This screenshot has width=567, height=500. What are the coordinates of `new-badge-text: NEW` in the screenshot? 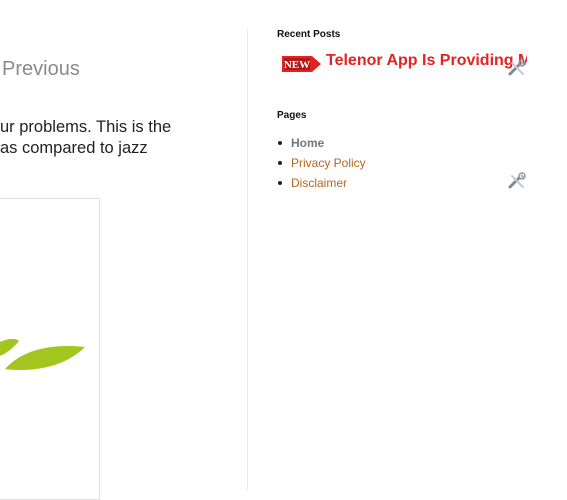 It's located at (297, 65).